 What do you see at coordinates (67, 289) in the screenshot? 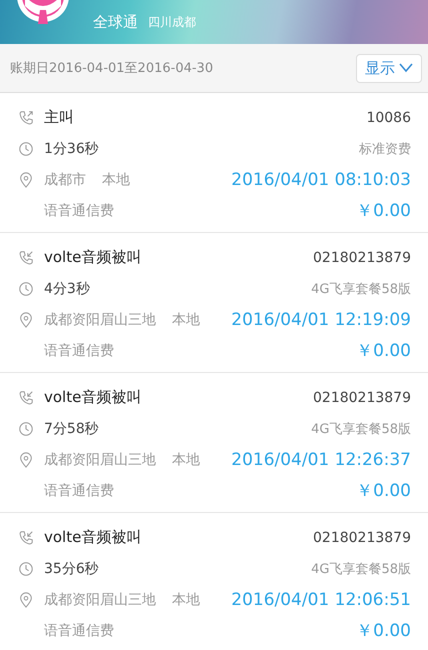
I see `call-duration: 4分3秒` at bounding box center [67, 289].